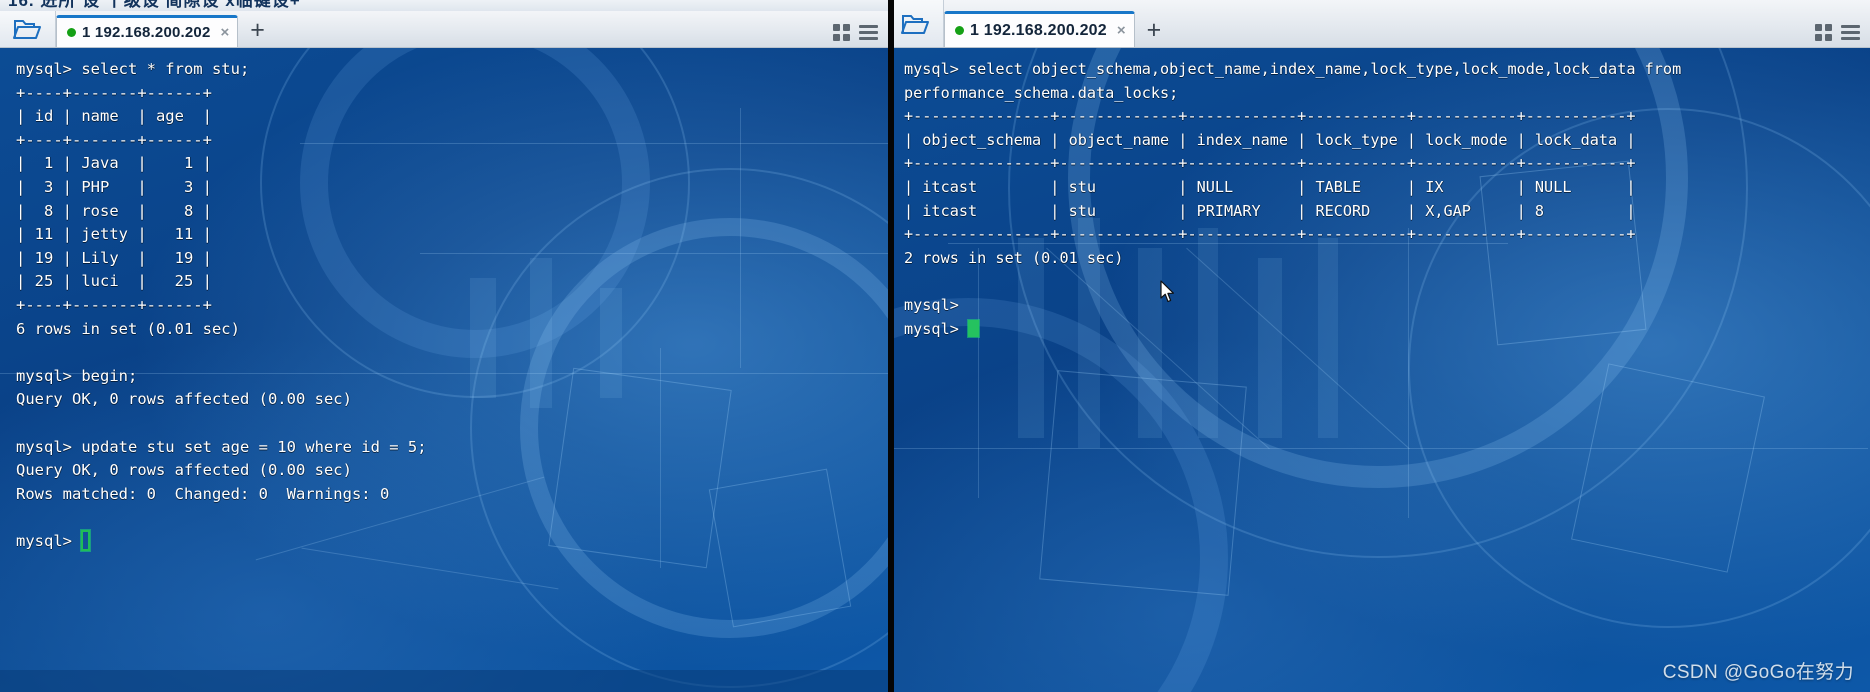 The height and width of the screenshot is (692, 1870). What do you see at coordinates (444, 29) in the screenshot?
I see `tabbar-left: 1 192.168.200.202 × +` at bounding box center [444, 29].